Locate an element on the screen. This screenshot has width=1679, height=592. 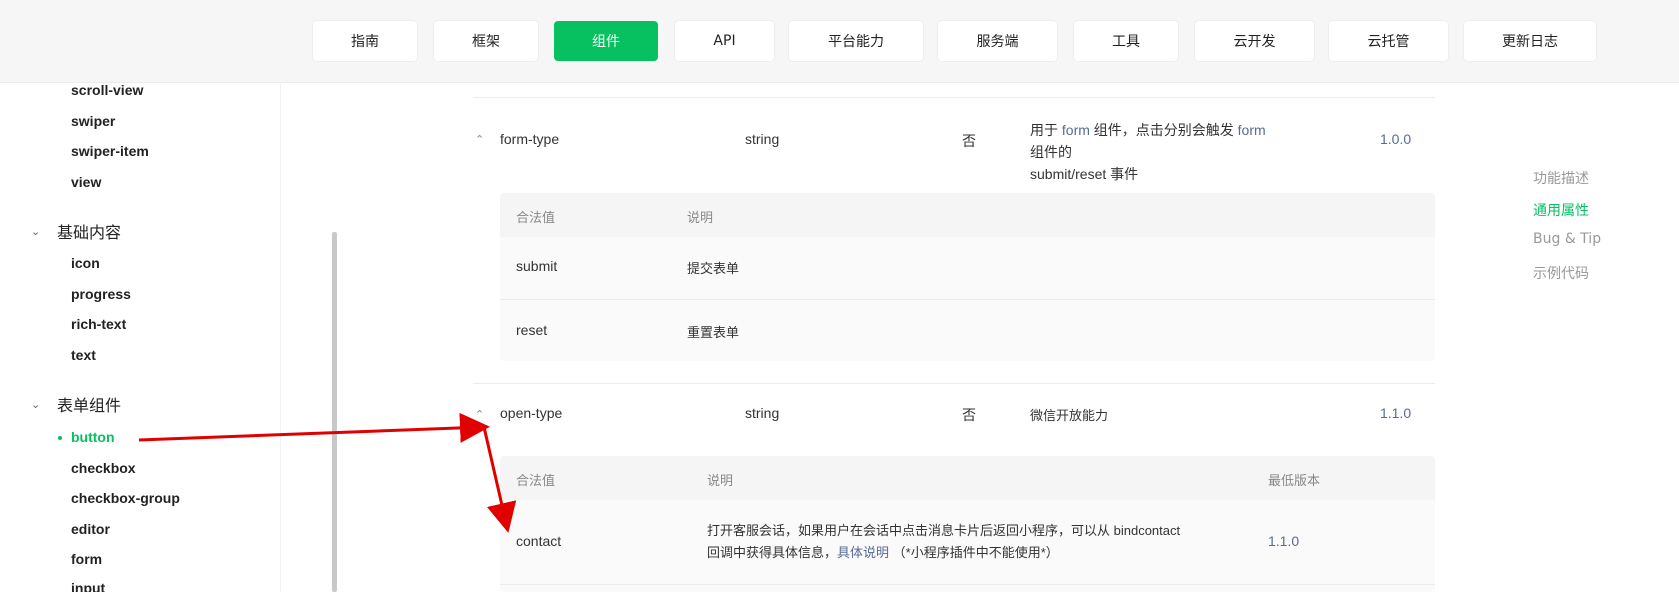
toc-item-description: 功能描述 is located at coordinates (1561, 178).